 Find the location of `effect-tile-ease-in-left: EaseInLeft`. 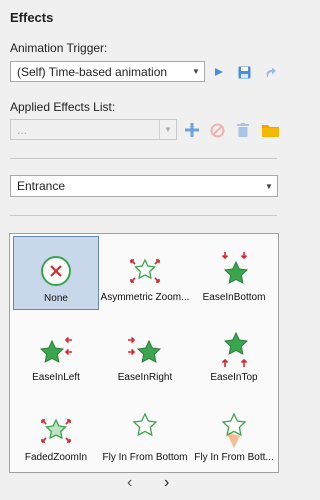

effect-tile-ease-in-left: EaseInLeft is located at coordinates (56, 353).